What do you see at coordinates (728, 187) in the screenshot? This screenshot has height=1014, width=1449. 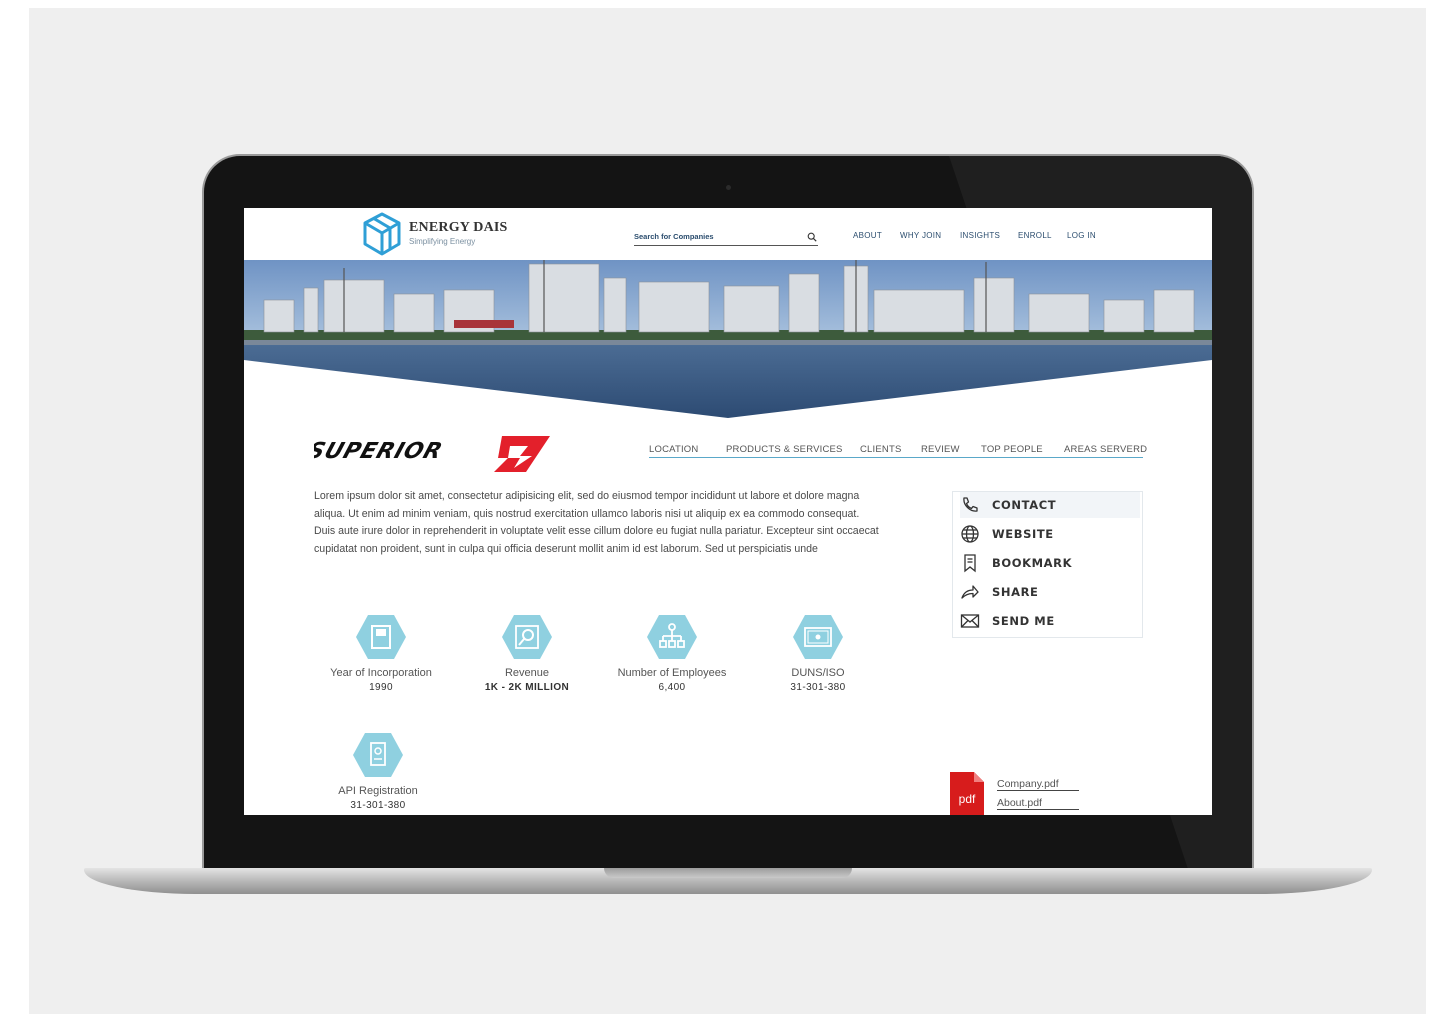 I see `webcam` at bounding box center [728, 187].